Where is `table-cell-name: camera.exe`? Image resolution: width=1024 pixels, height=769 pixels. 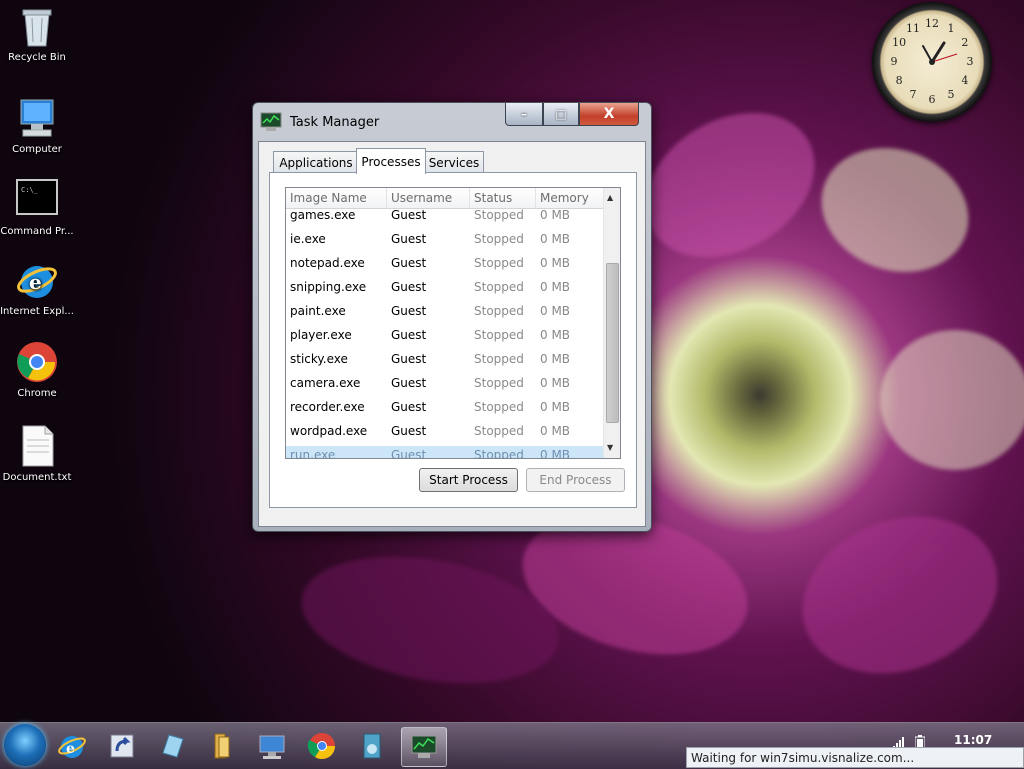
table-cell-name: camera.exe is located at coordinates (325, 383).